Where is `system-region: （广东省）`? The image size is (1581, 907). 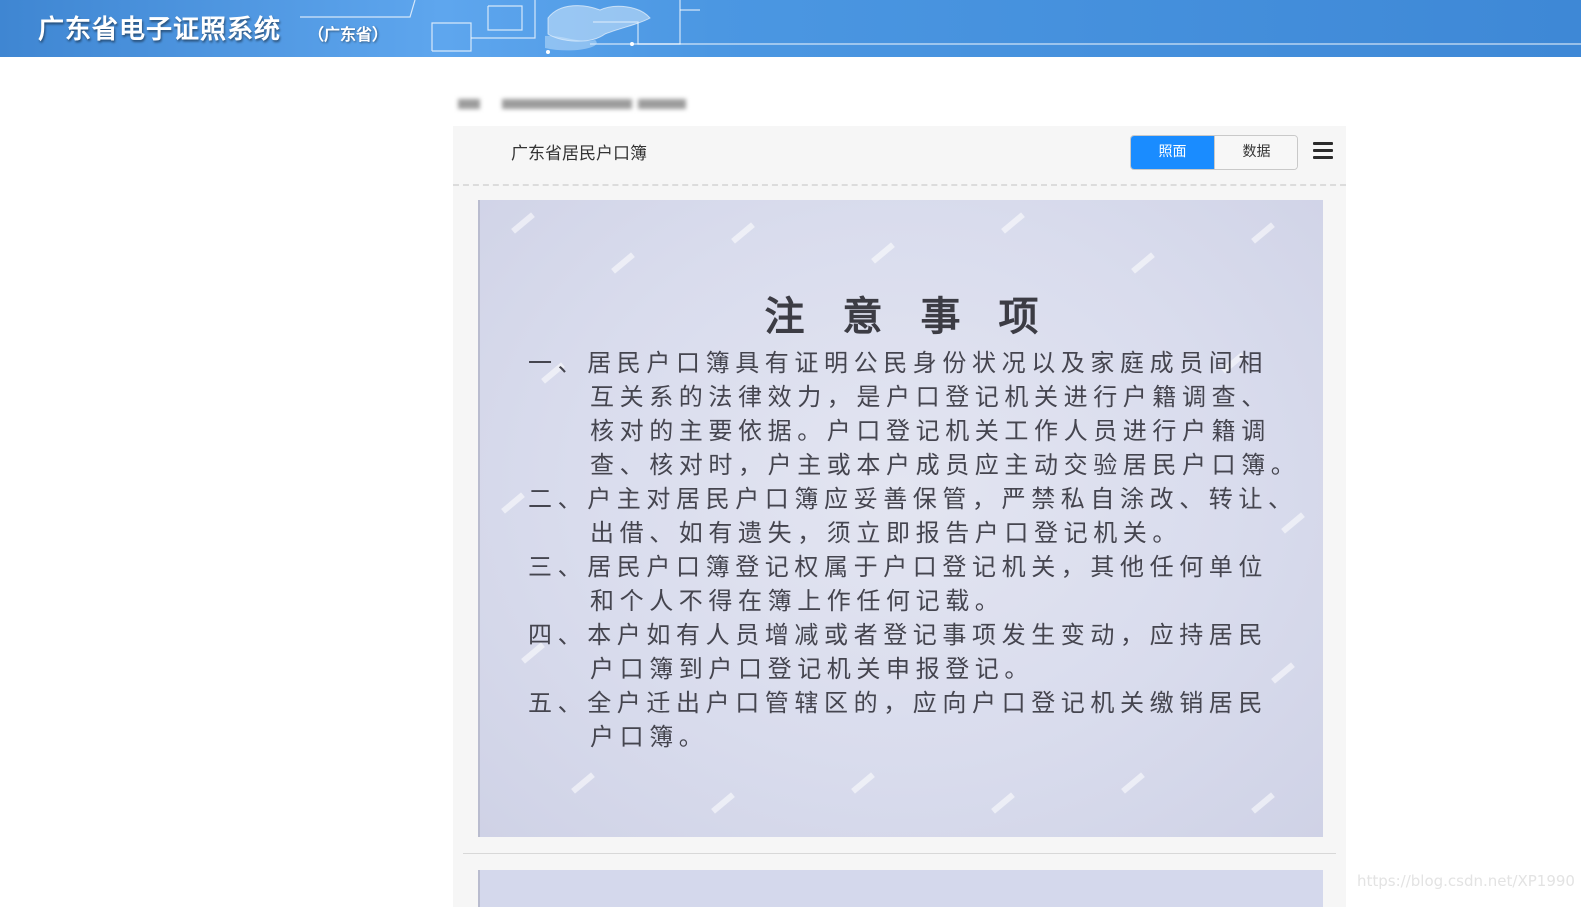
system-region: （广东省） is located at coordinates (348, 34).